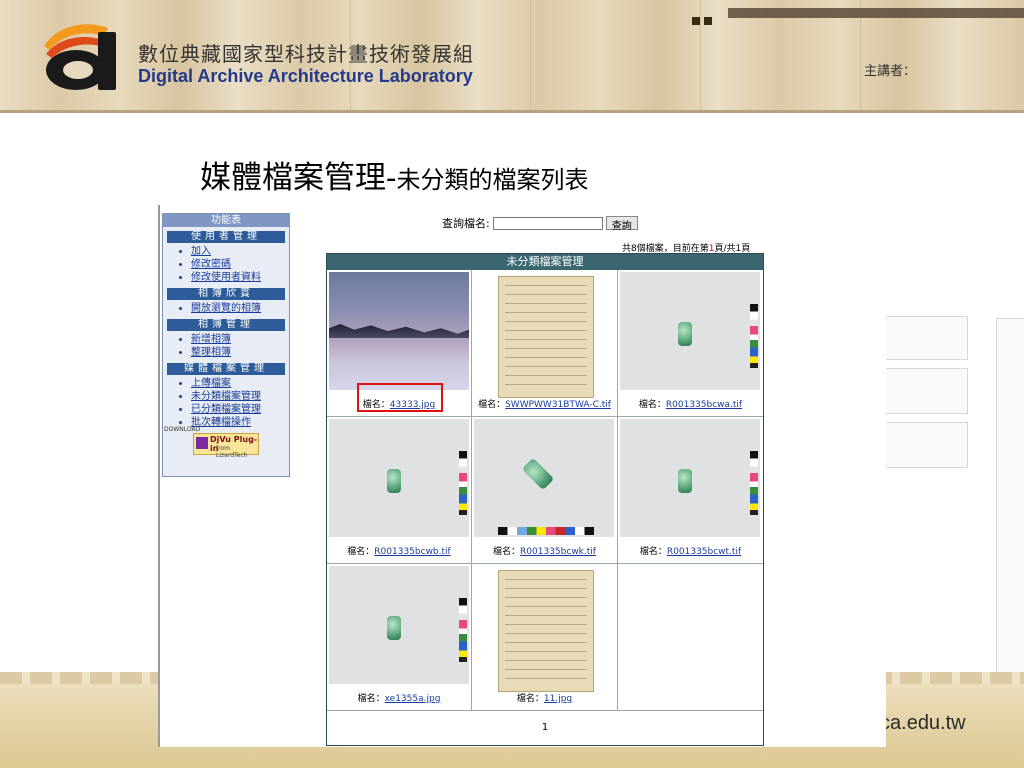 The height and width of the screenshot is (768, 1024). I want to click on highlight-box, so click(400, 397).